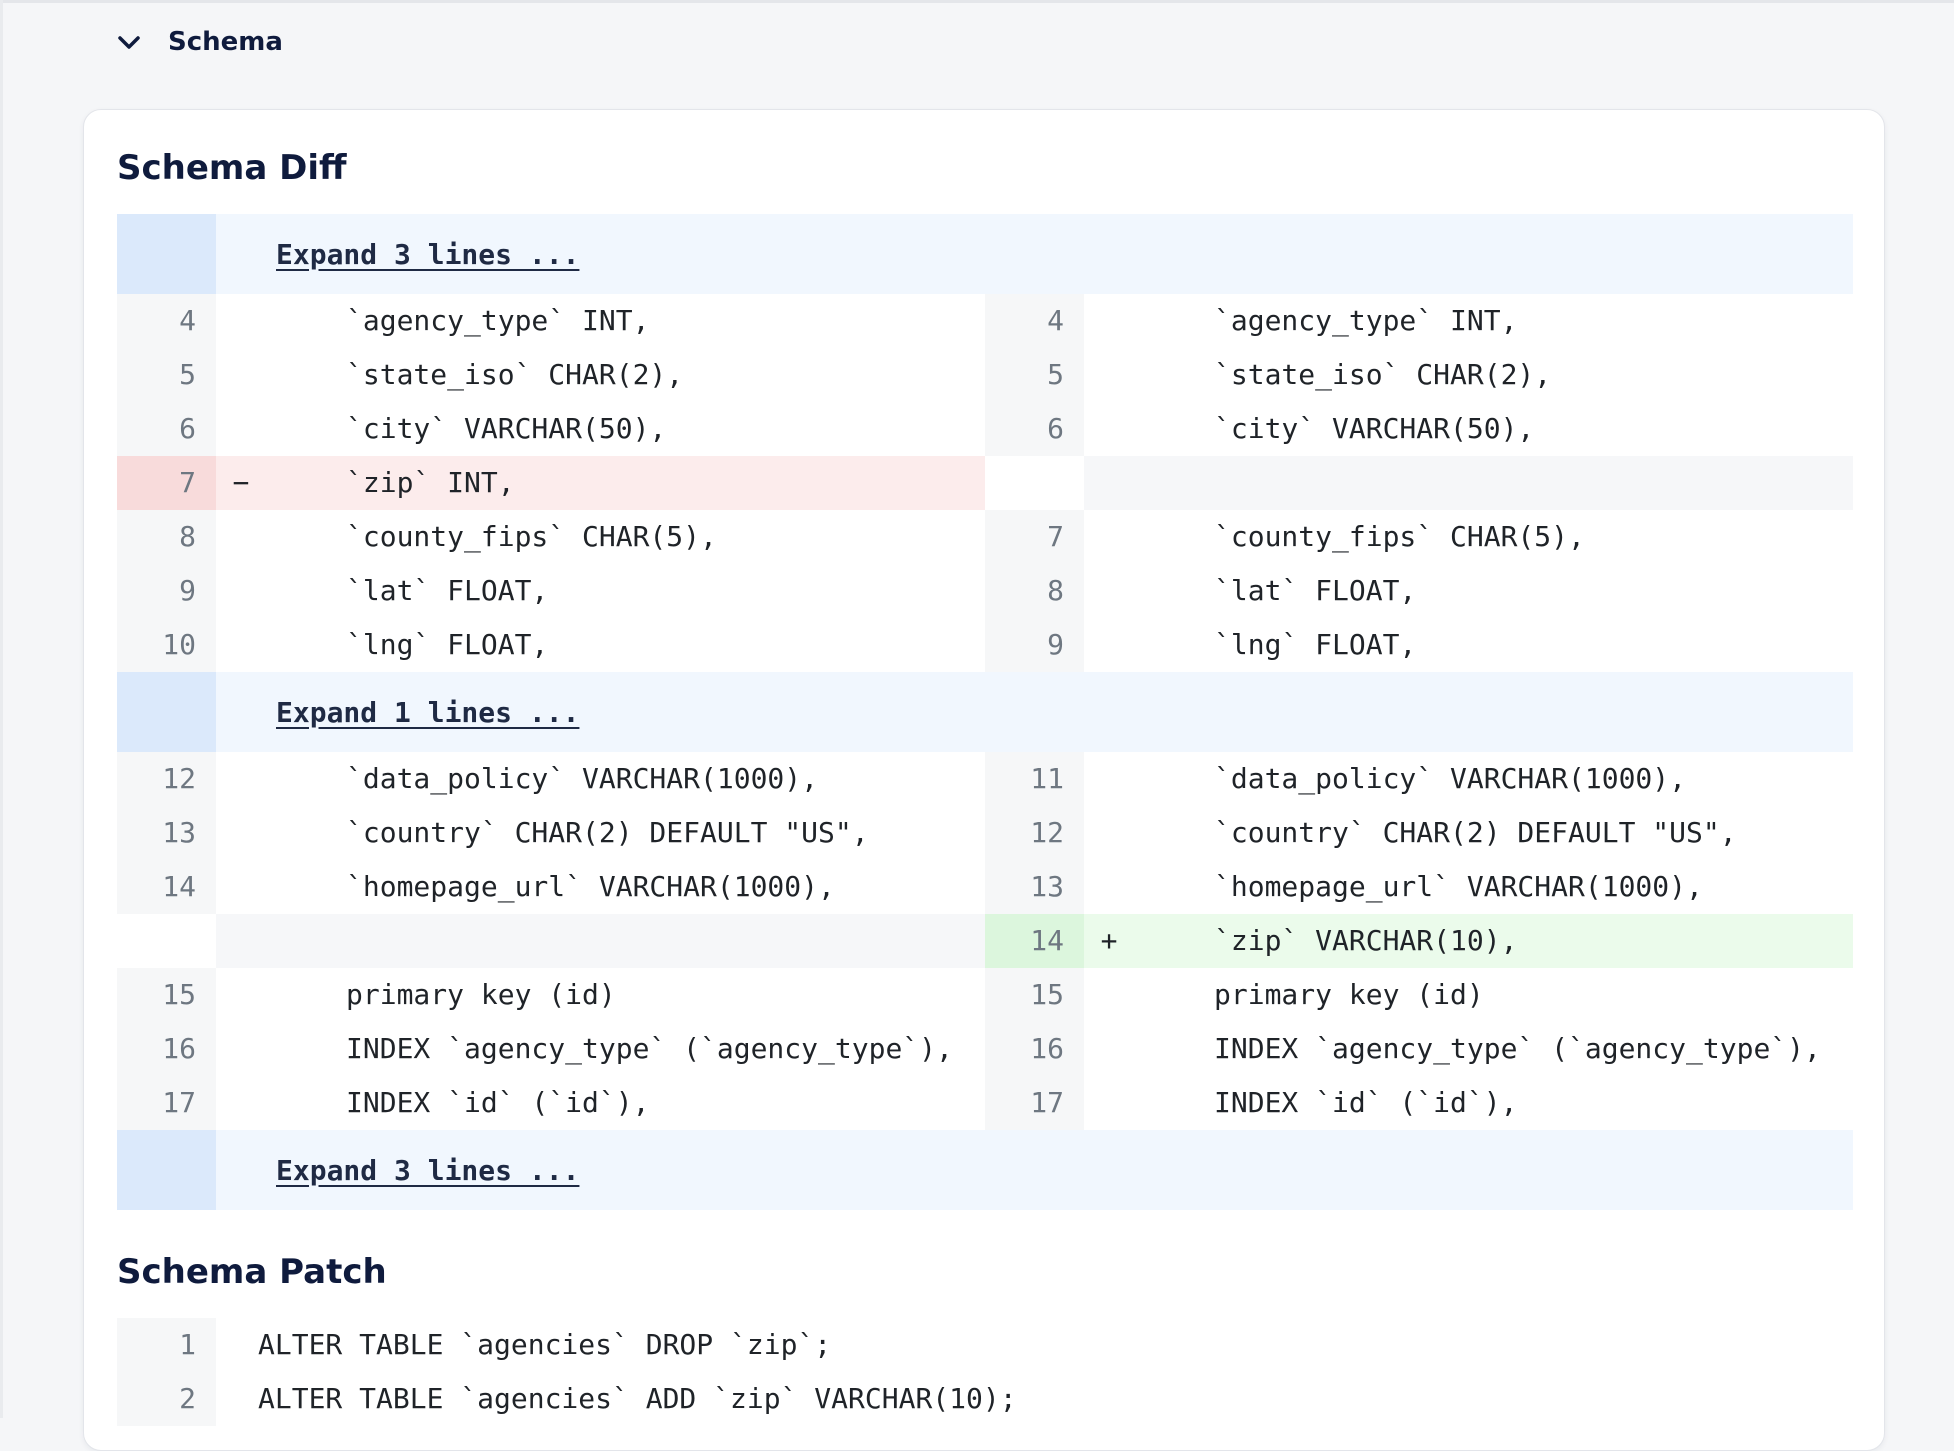 This screenshot has height=1451, width=1954. What do you see at coordinates (129, 42) in the screenshot?
I see `chevron-down-icon` at bounding box center [129, 42].